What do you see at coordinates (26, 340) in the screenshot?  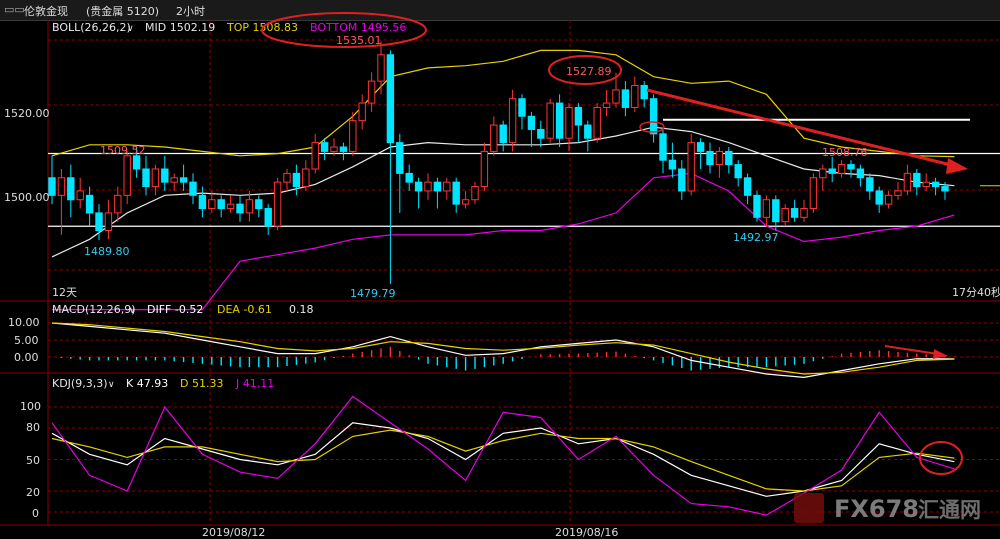 I see `macd-tick-5: 5.00` at bounding box center [26, 340].